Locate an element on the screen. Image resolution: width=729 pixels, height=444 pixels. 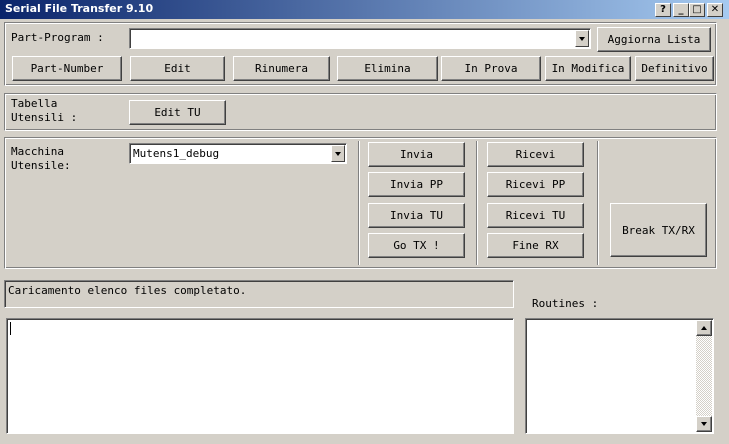
invia-pp-button: Invia PP is located at coordinates (416, 184).